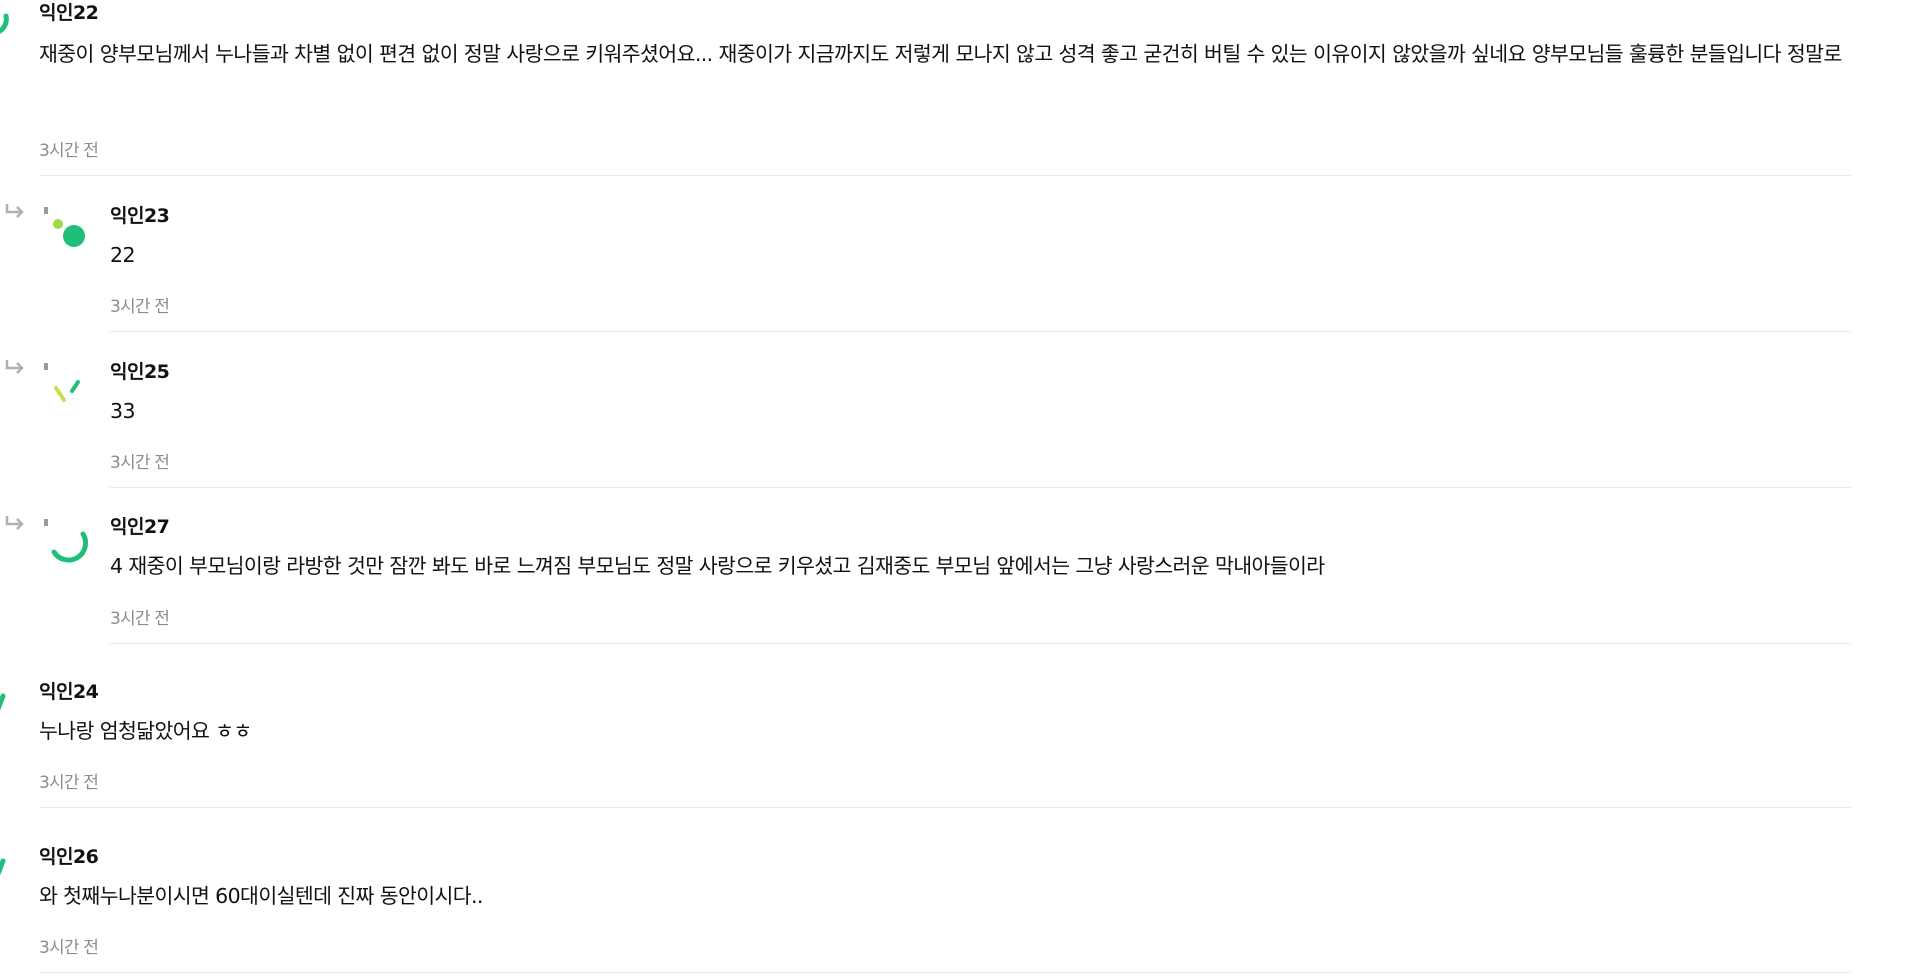 This screenshot has width=1920, height=980. I want to click on comment-author: 익인23, so click(140, 214).